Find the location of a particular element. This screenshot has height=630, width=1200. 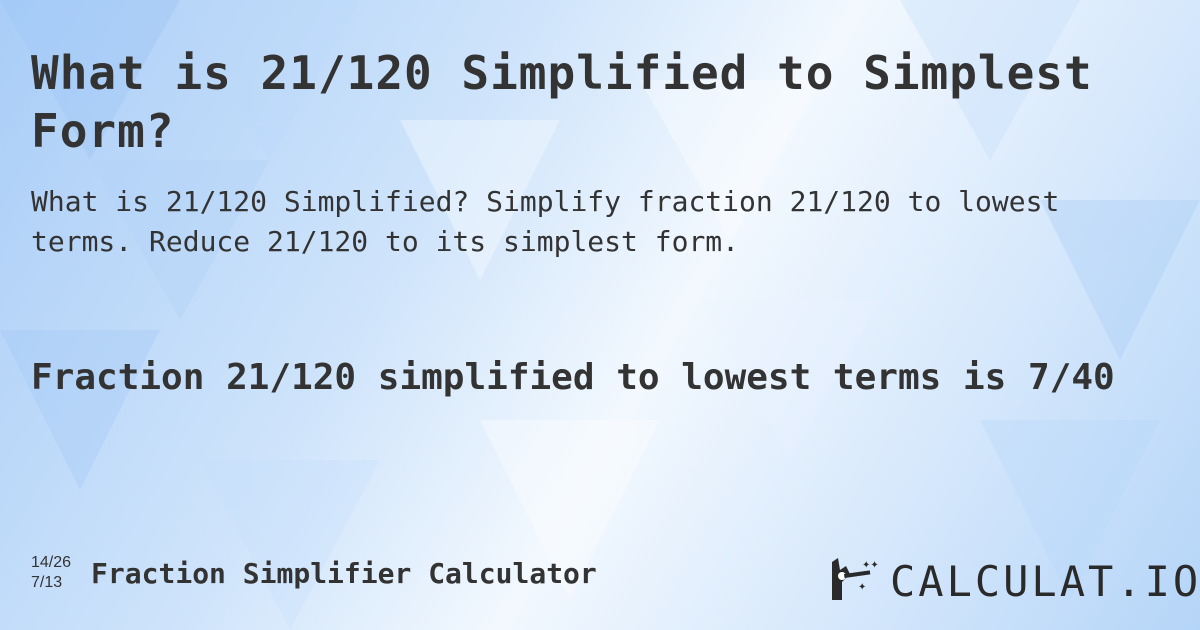

calculat-io-logo: ✦✦ ✦ CALCULAT.IO is located at coordinates (1014, 581).